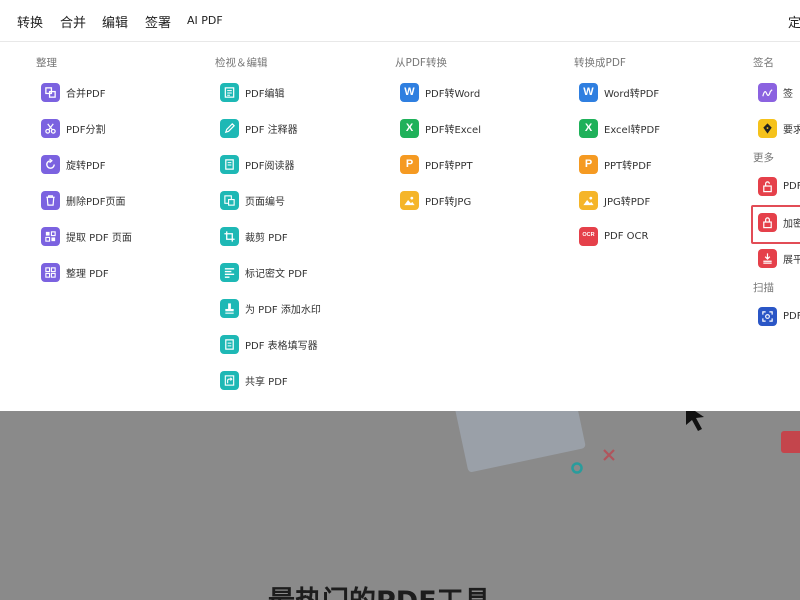 The image size is (800, 600). I want to click on menu-item-label: PPT转PDF, so click(628, 166).